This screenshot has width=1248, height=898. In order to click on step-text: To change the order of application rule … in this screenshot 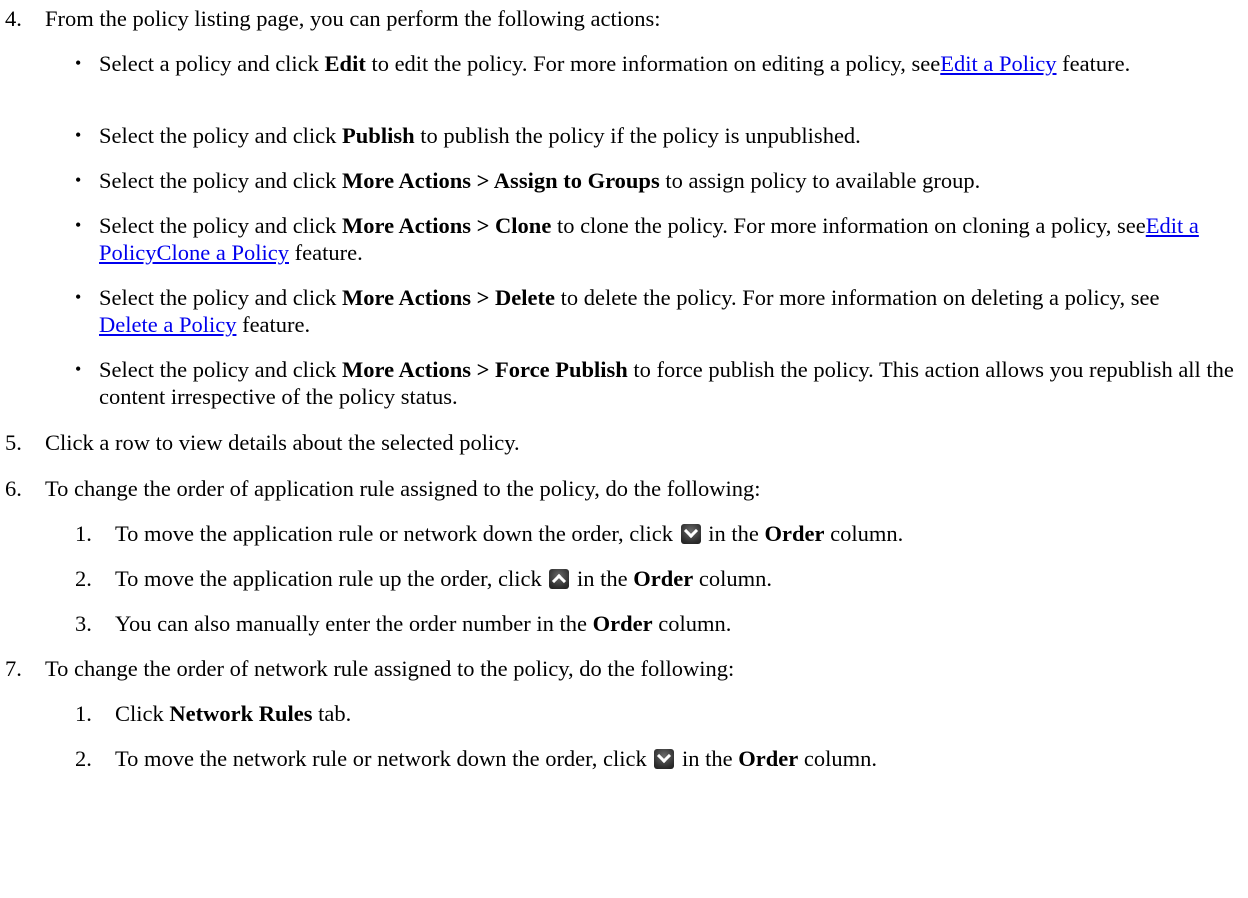, I will do `click(403, 488)`.